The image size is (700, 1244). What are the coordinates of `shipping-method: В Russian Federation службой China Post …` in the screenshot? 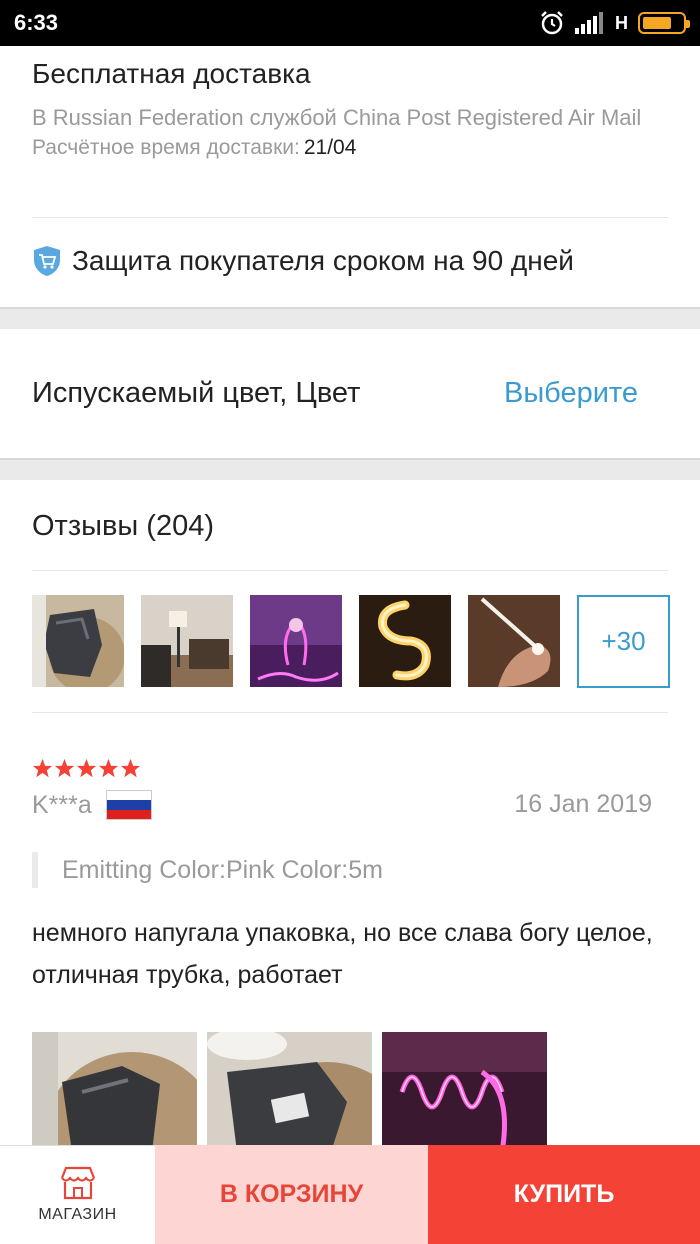 It's located at (337, 117).